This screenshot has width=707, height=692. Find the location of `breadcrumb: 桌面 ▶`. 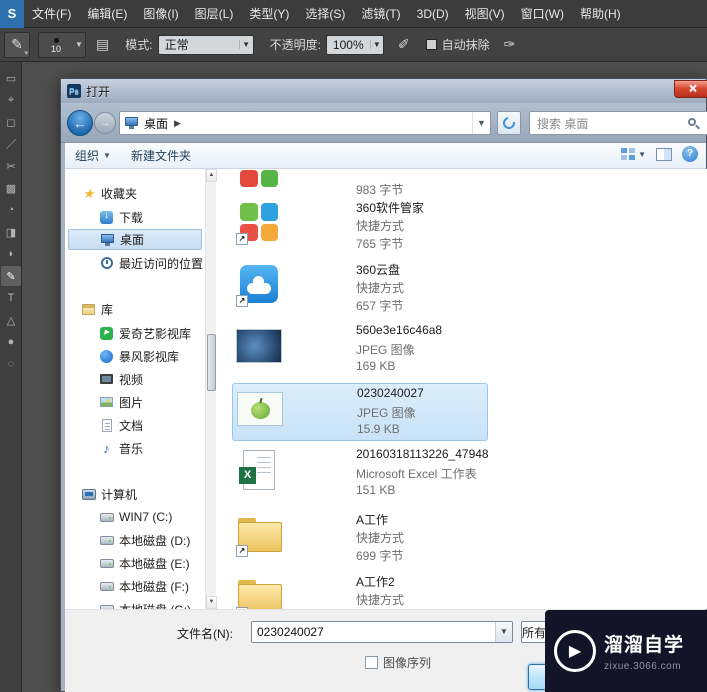

breadcrumb: 桌面 ▶ is located at coordinates (152, 123).